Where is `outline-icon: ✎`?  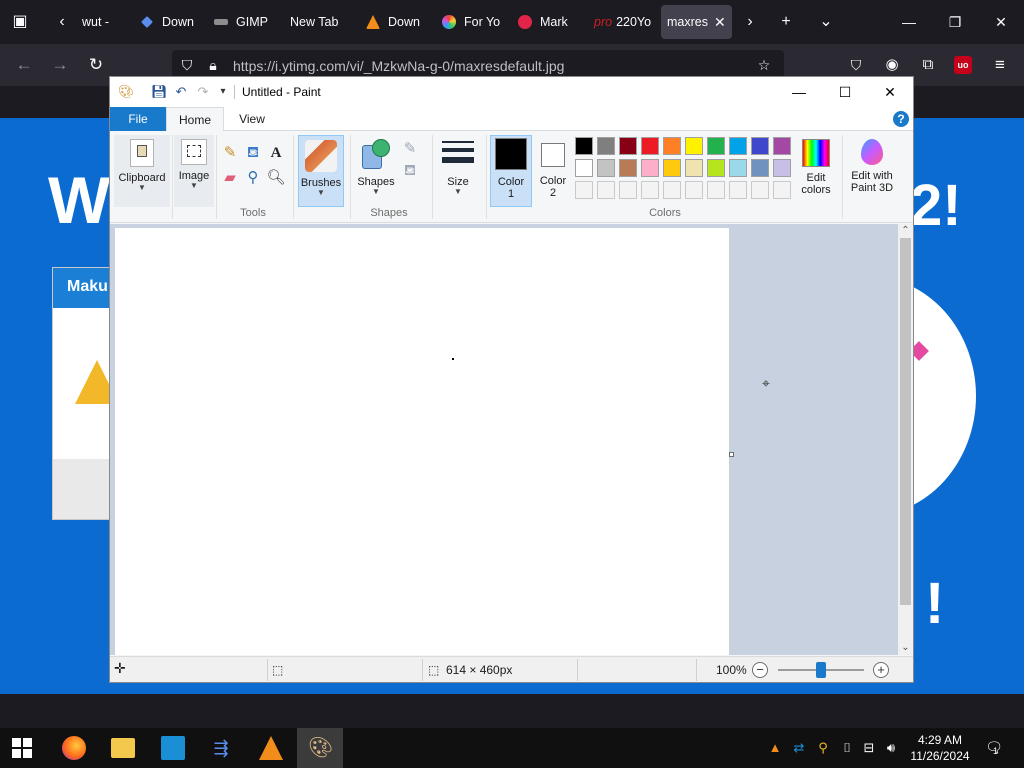 outline-icon: ✎ is located at coordinates (410, 149).